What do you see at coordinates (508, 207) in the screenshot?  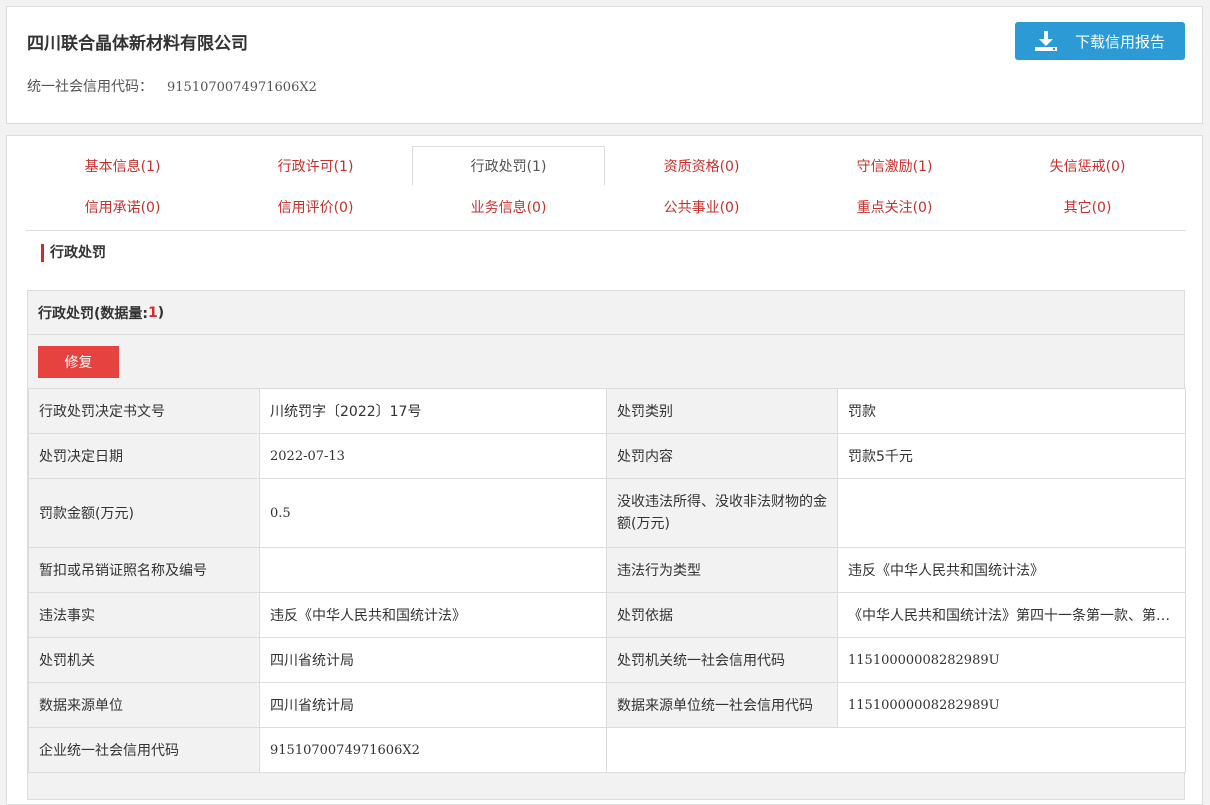 I see `tab-business-info: 业务信息(0)` at bounding box center [508, 207].